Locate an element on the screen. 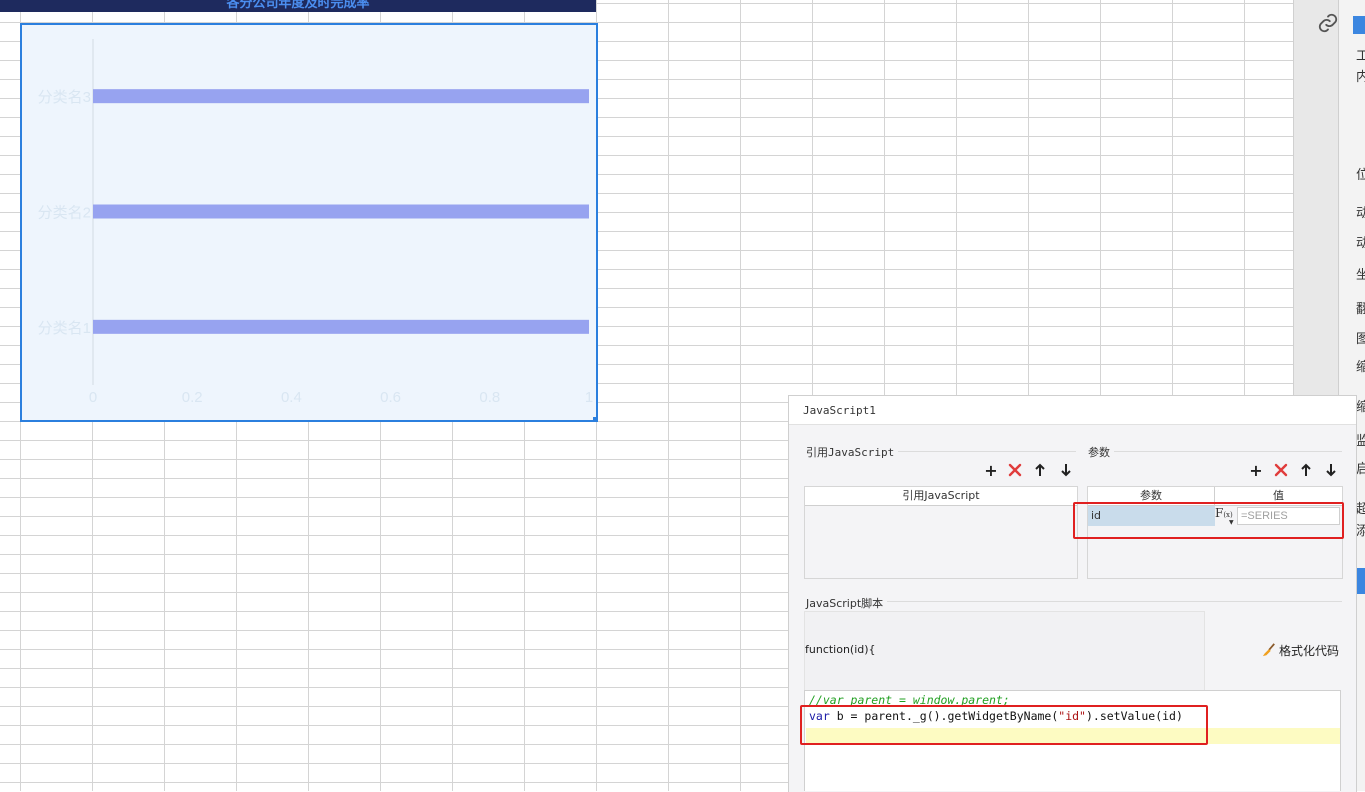 This screenshot has height=792, width=1365. chevron-down-icon: ▼ is located at coordinates (1231, 522).